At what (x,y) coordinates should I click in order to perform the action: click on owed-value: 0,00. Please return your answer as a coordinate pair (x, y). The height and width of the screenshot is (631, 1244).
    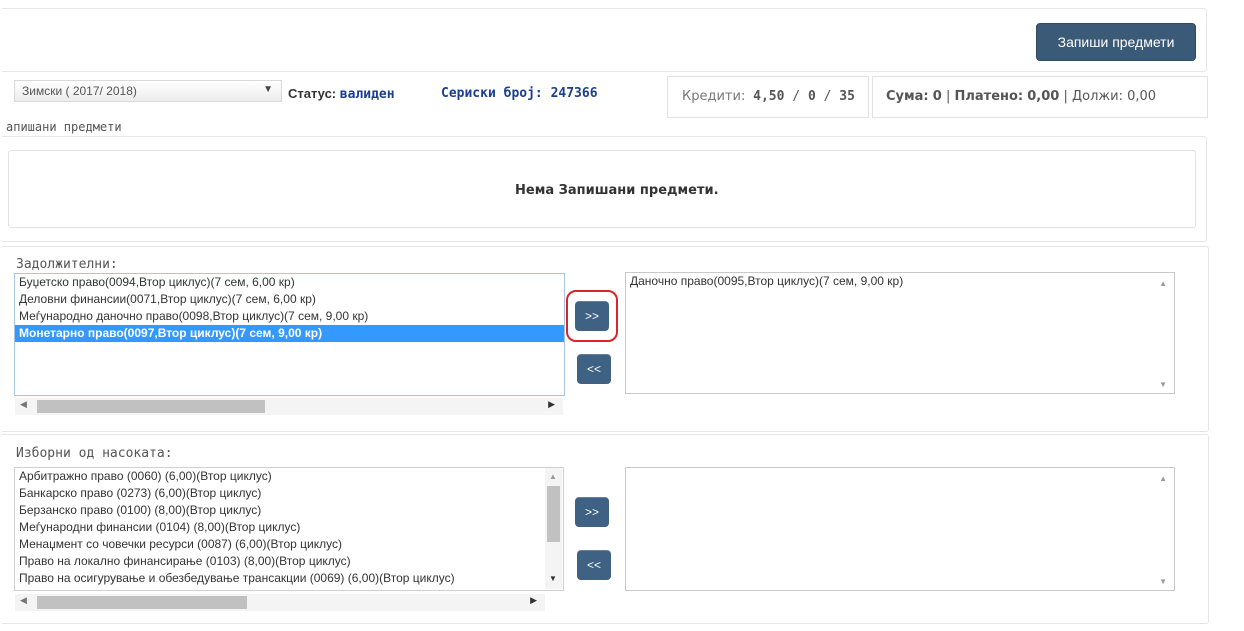
    Looking at the image, I should click on (1142, 96).